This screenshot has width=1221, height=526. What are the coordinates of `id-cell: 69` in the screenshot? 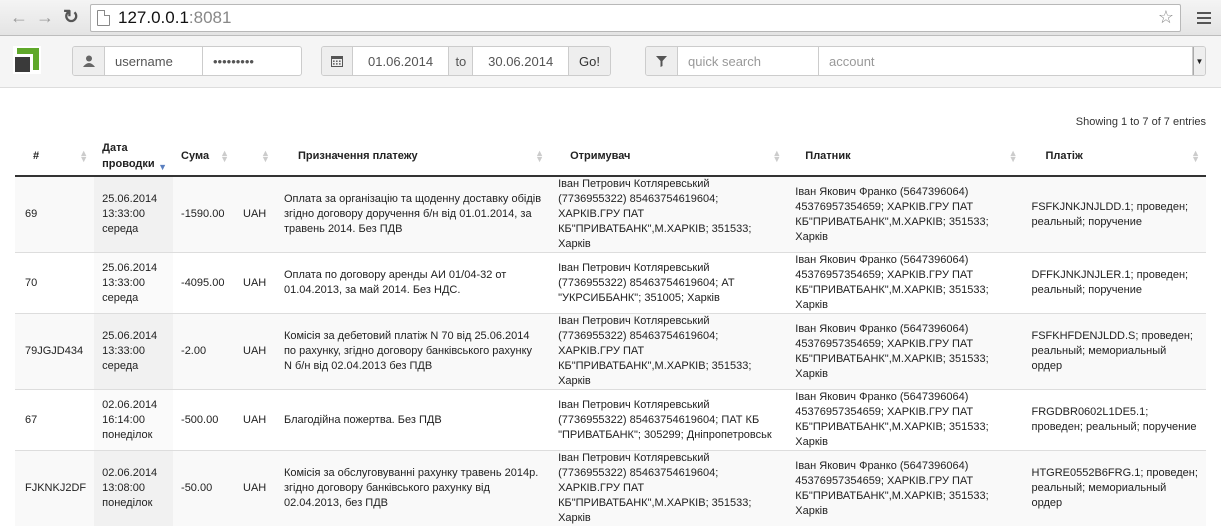 It's located at (54, 214).